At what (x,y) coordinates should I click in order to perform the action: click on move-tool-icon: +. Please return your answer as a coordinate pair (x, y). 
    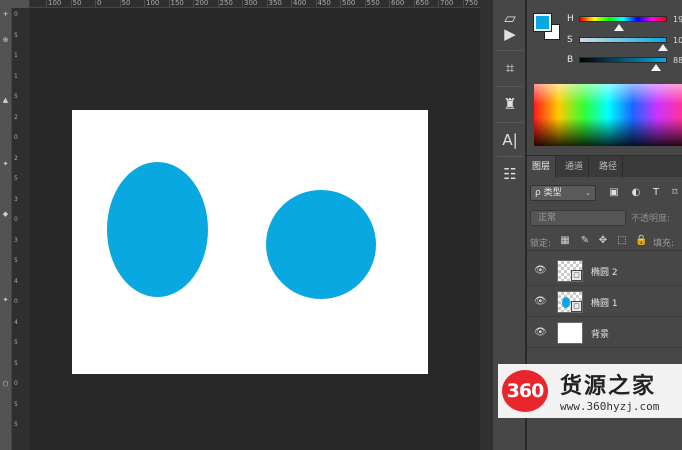
    Looking at the image, I should click on (5, 14).